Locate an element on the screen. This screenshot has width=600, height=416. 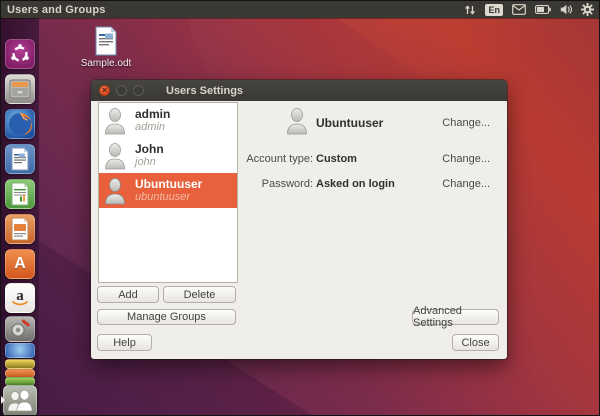
user-username: admin is located at coordinates (150, 127).